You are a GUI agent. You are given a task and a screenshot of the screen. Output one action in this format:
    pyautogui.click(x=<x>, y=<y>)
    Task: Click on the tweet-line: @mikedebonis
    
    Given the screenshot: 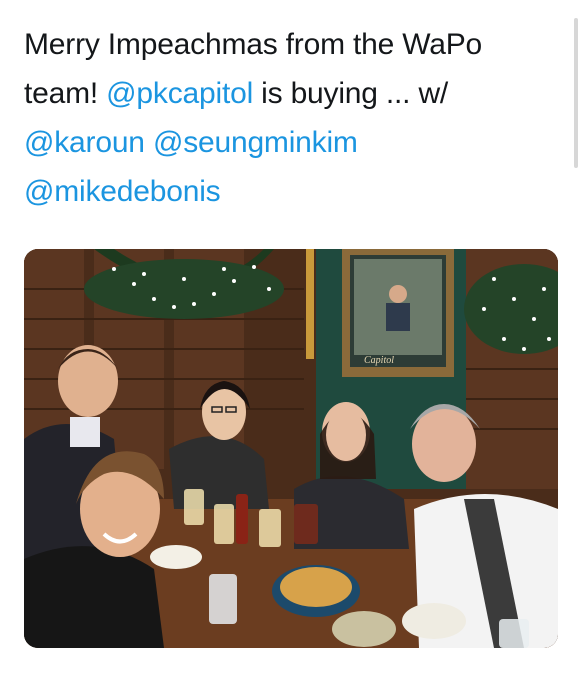 What is the action you would take?
    pyautogui.click(x=294, y=191)
    